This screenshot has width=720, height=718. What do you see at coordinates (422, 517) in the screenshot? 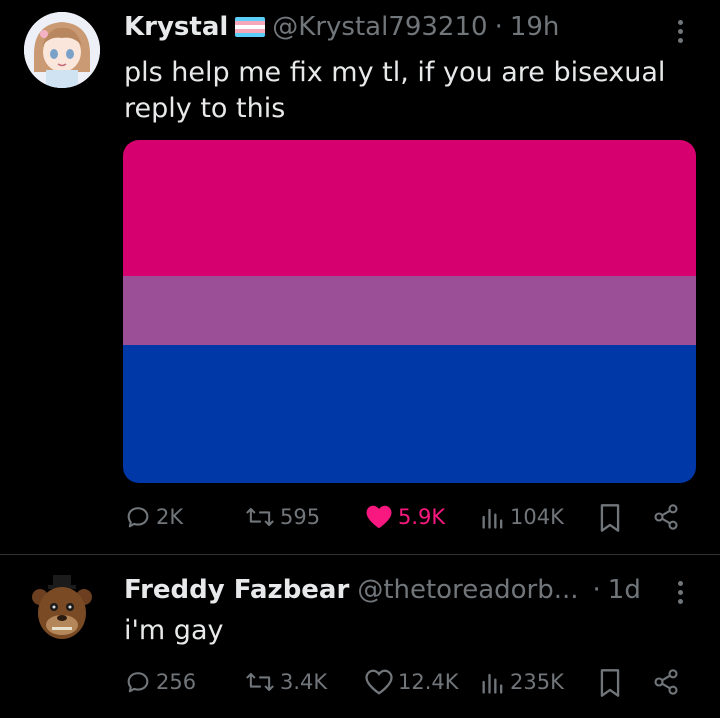
I see `like-count: 5.9K` at bounding box center [422, 517].